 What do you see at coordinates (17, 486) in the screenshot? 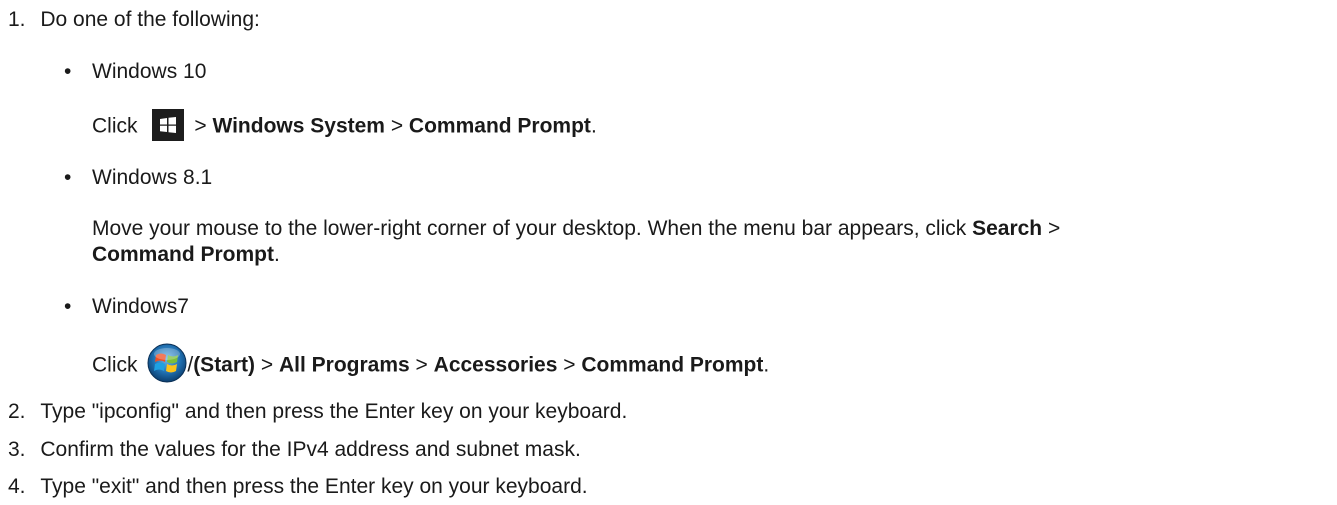
I see `step-number: 4.` at bounding box center [17, 486].